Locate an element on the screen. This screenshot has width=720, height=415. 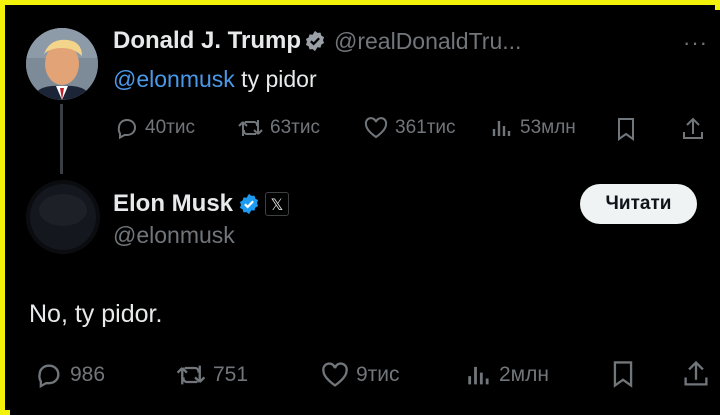
reply-count: 40тис is located at coordinates (170, 127).